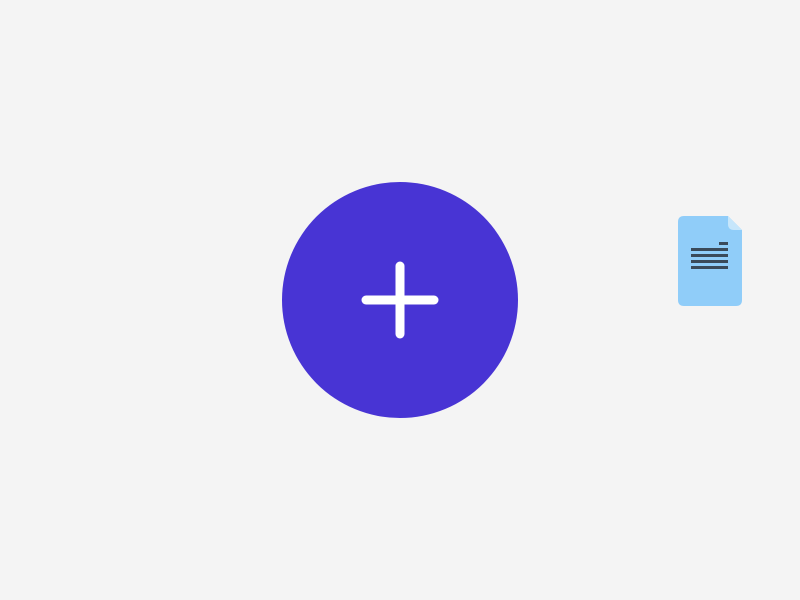 Image resolution: width=800 pixels, height=600 pixels. I want to click on plus-icon, so click(400, 300).